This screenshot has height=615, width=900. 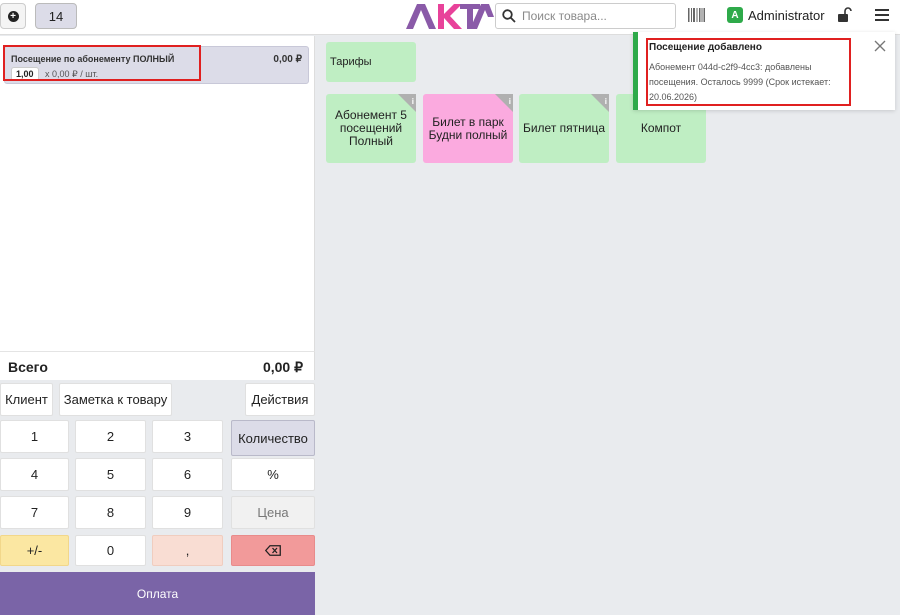 I want to click on key-1: 1, so click(x=34, y=436).